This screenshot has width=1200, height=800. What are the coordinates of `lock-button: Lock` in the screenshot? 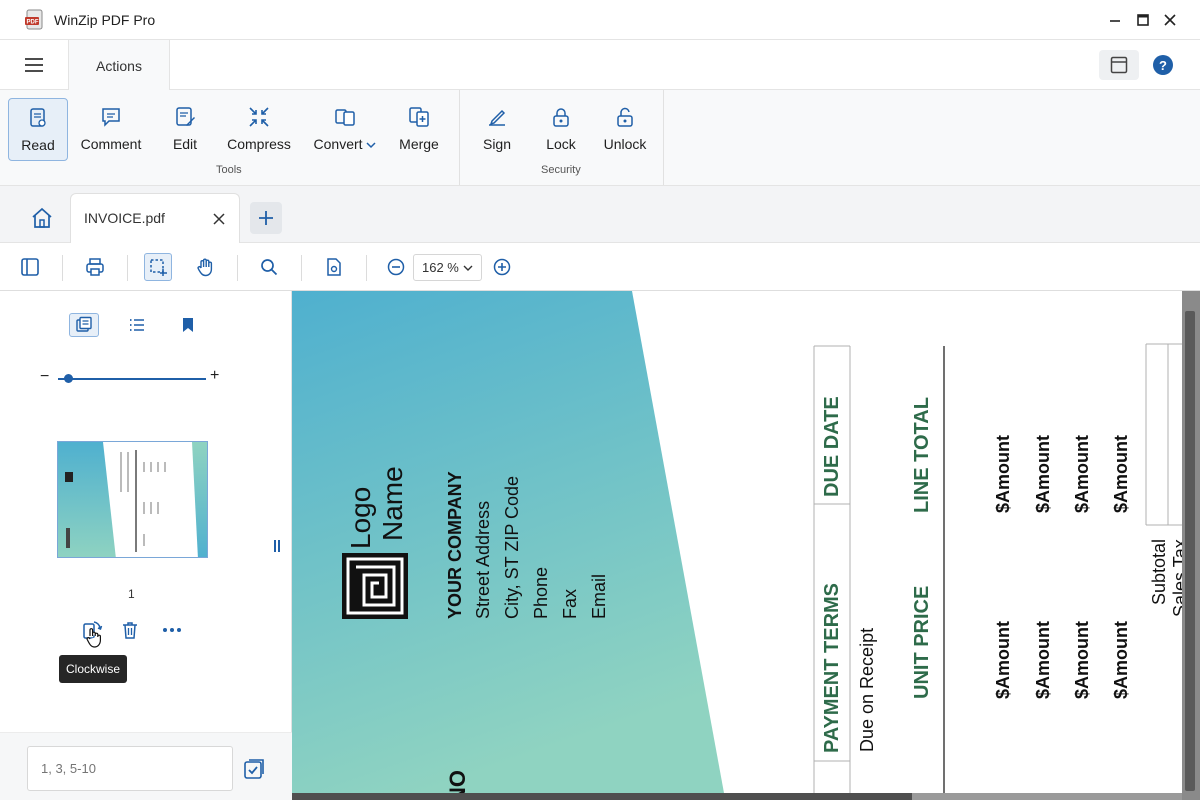 It's located at (561, 129).